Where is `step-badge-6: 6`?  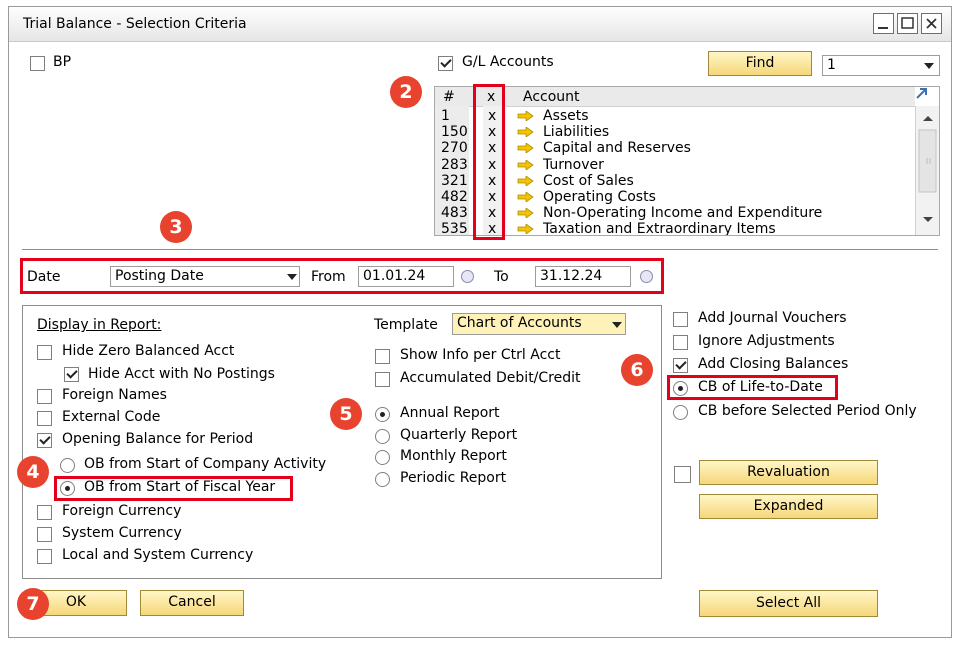
step-badge-6: 6 is located at coordinates (637, 370).